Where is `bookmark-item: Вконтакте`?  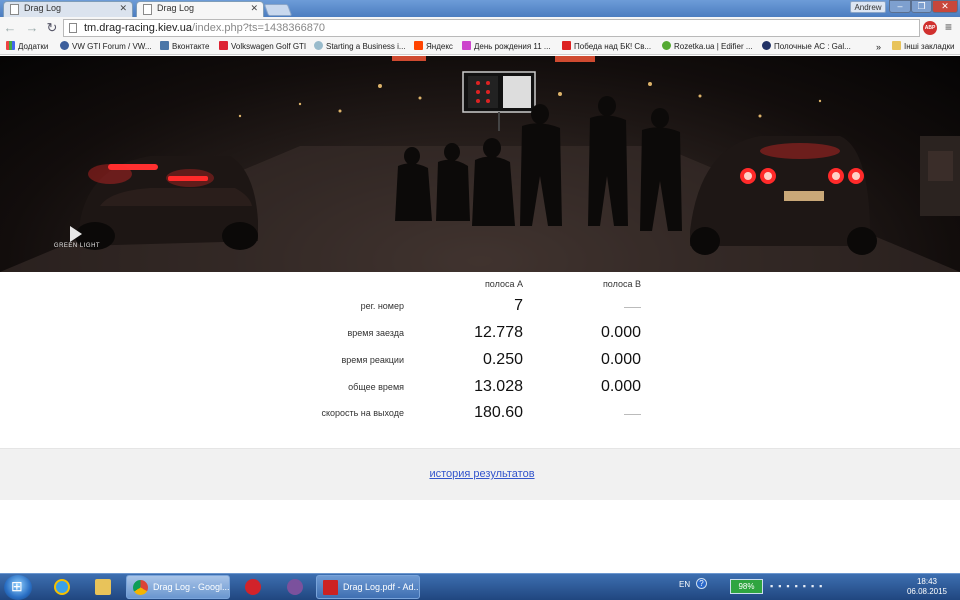 bookmark-item: Вконтакте is located at coordinates (184, 47).